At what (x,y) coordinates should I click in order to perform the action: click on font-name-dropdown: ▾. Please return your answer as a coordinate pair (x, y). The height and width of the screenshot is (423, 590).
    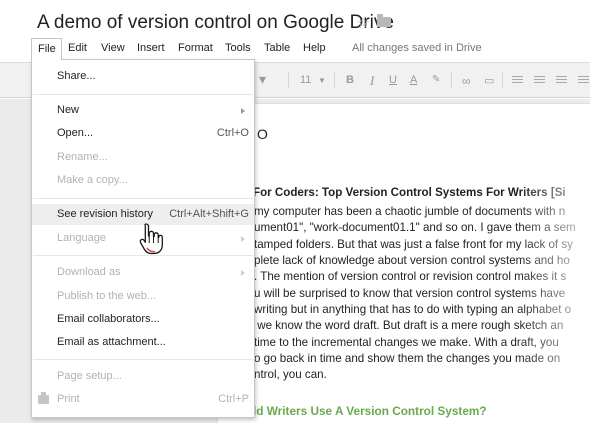
    Looking at the image, I should click on (262, 79).